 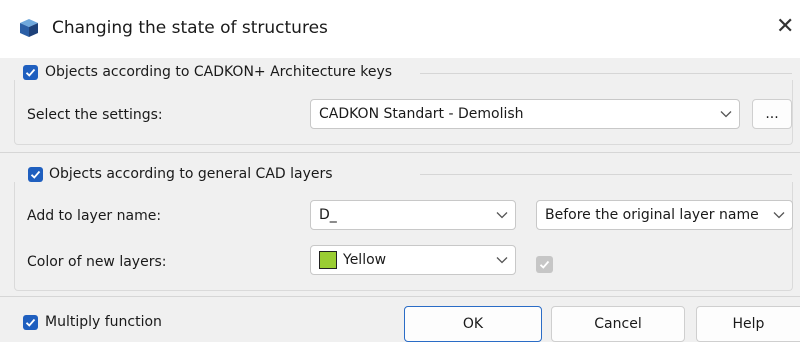 I want to click on section-divider, so click(x=400, y=152).